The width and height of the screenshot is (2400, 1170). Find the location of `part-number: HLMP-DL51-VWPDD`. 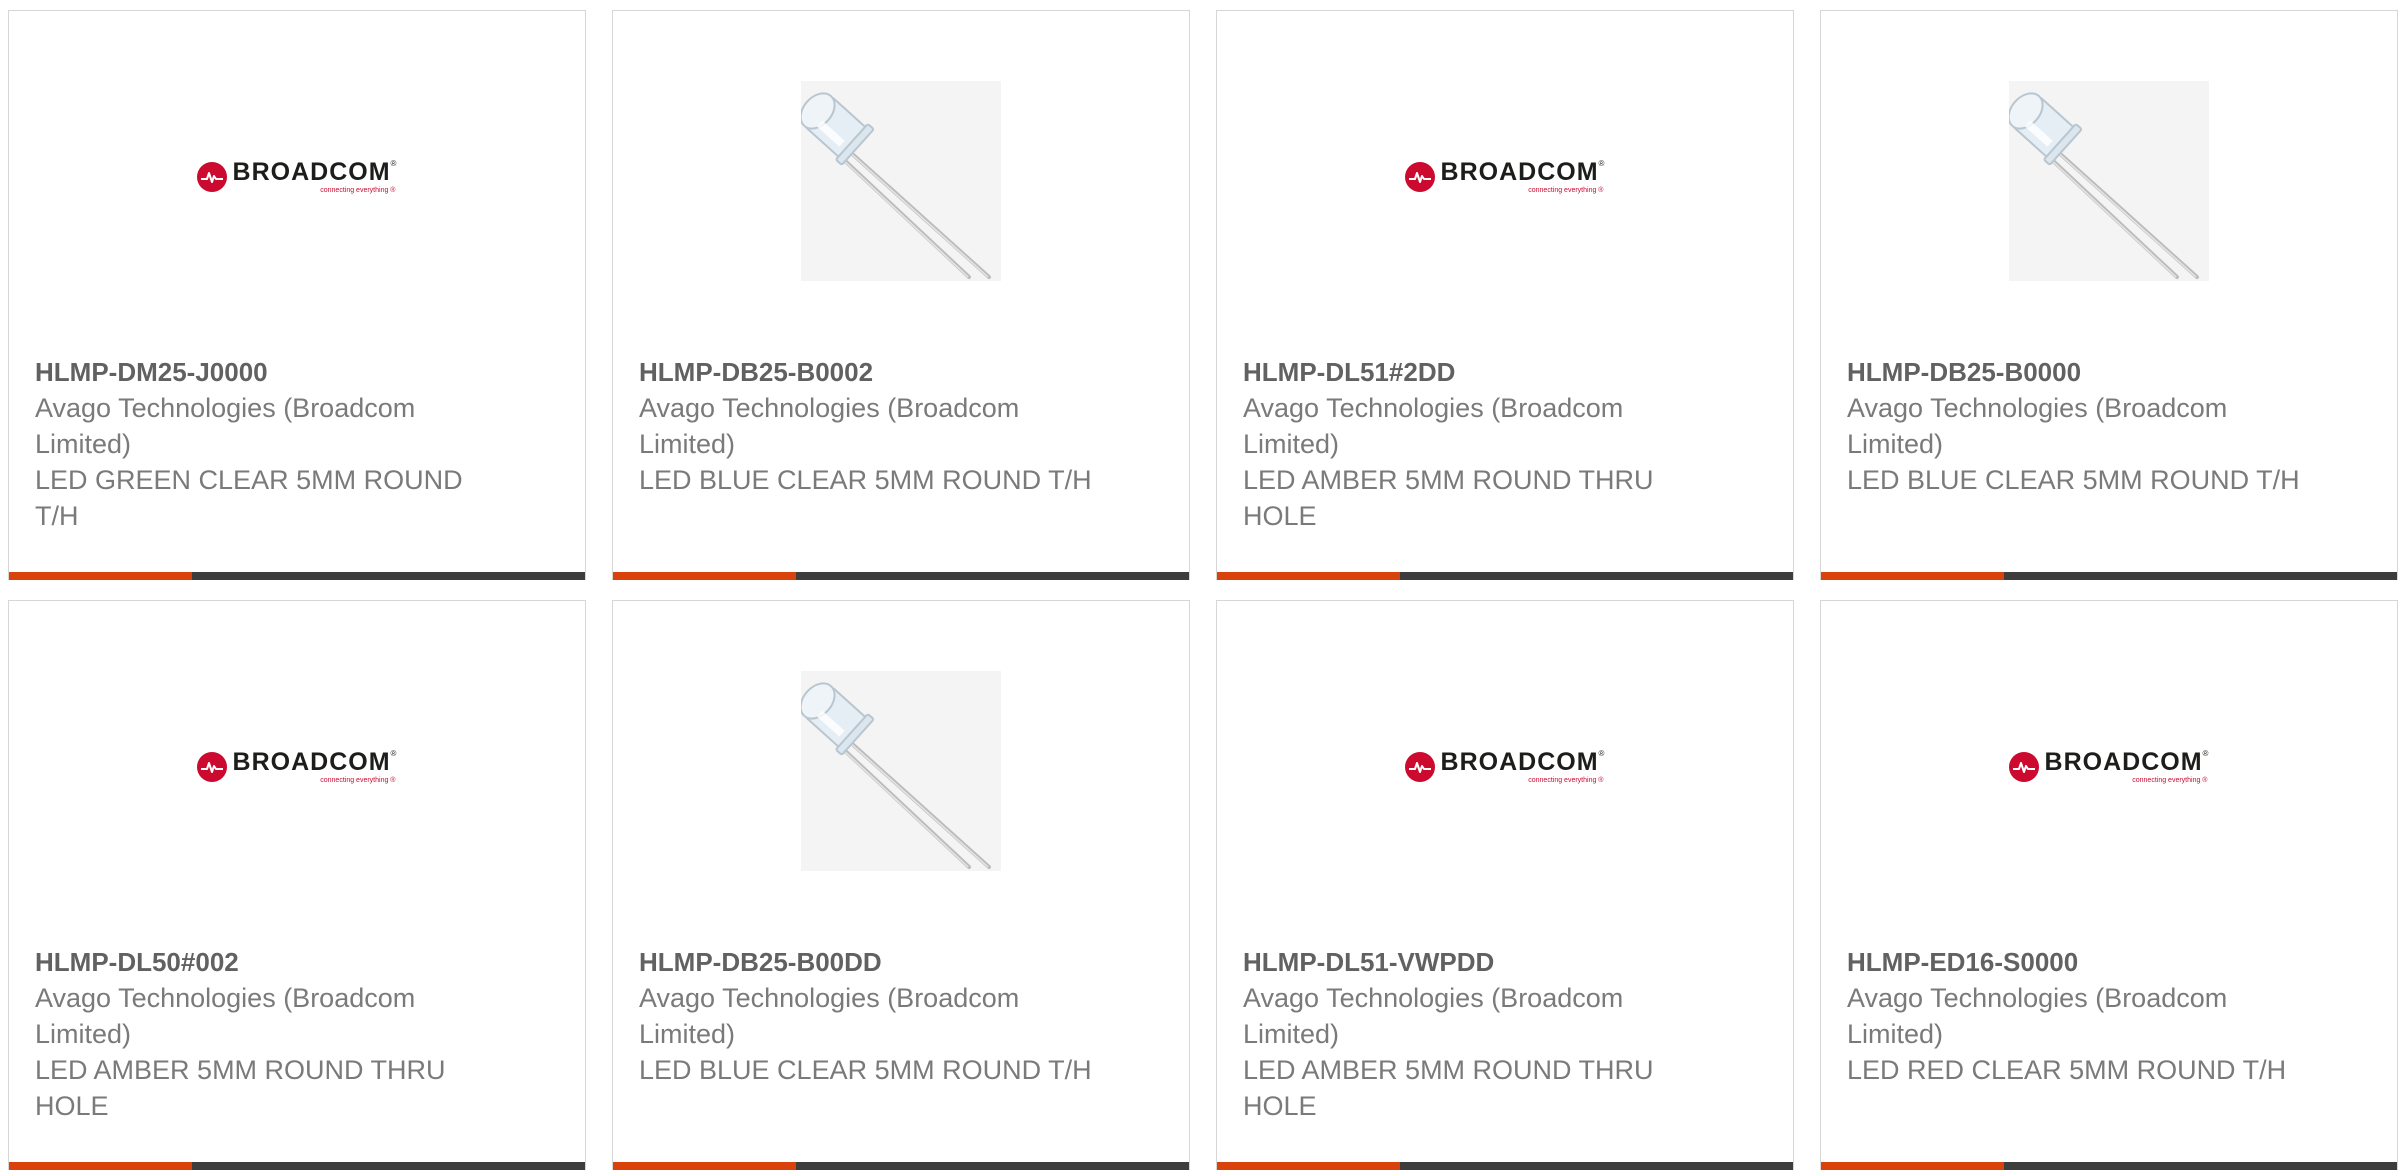

part-number: HLMP-DL51-VWPDD is located at coordinates (1473, 962).